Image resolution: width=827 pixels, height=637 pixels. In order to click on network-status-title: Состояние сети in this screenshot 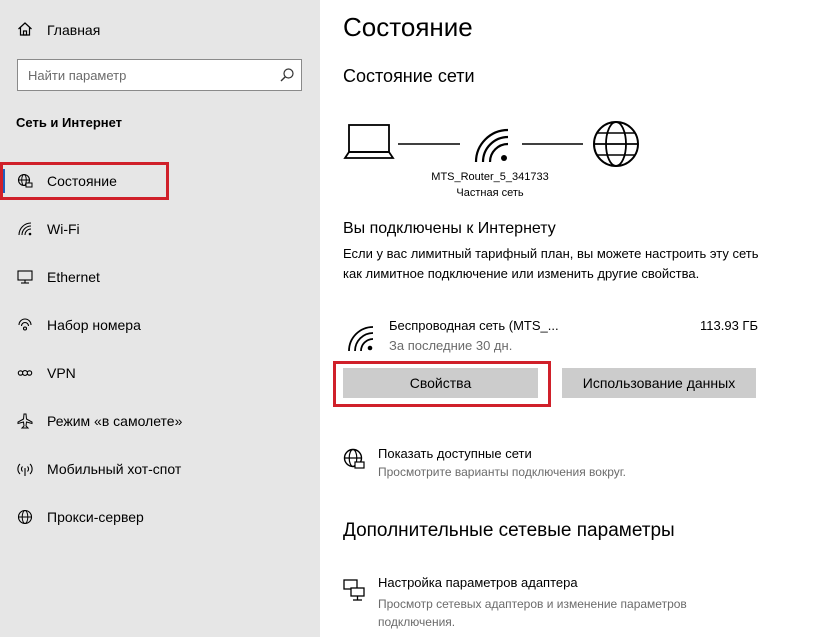, I will do `click(409, 76)`.